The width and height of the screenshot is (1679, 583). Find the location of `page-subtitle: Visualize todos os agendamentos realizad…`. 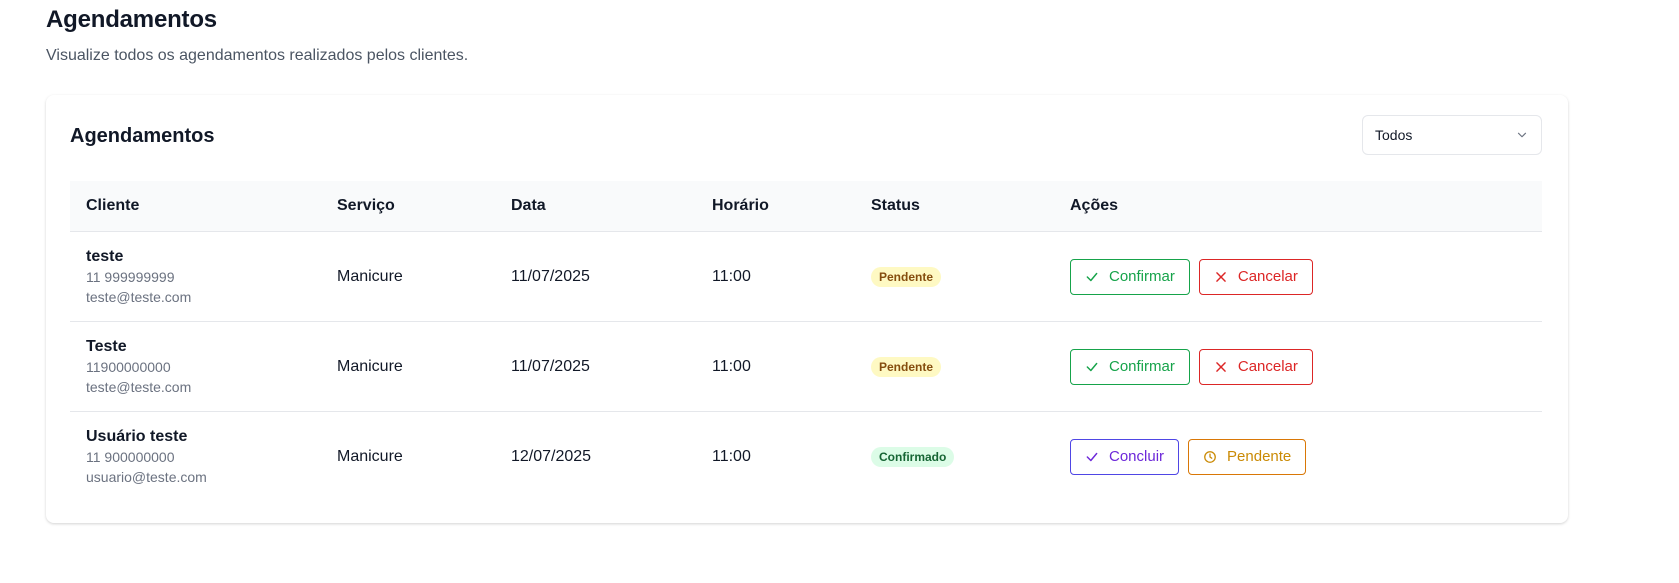

page-subtitle: Visualize todos os agendamentos realizad… is located at coordinates (257, 55).